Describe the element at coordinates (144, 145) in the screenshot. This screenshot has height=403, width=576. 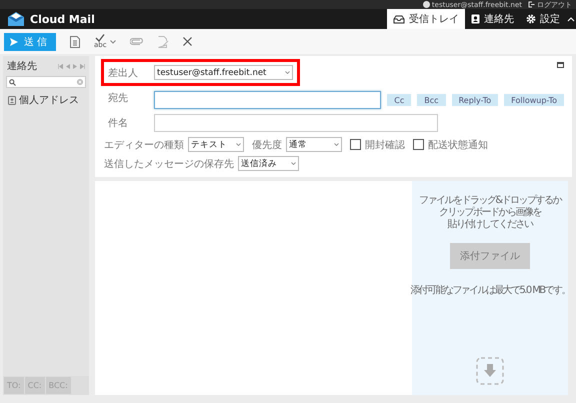
I see `editor-type-label: エディターの種類` at that location.